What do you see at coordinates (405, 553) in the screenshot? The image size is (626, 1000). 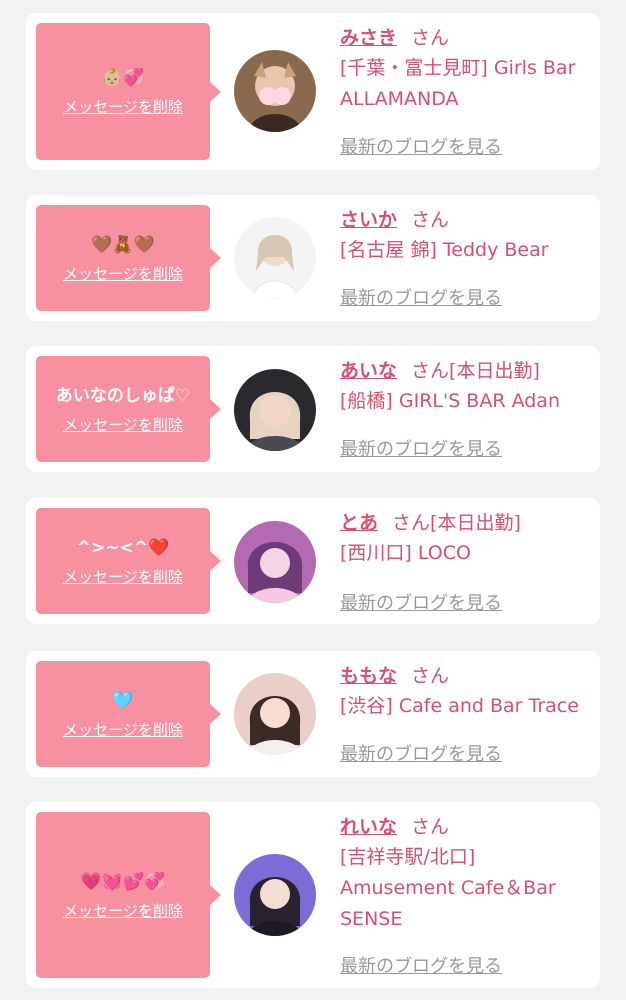 I see `shop-name: [西川口] LOCO` at bounding box center [405, 553].